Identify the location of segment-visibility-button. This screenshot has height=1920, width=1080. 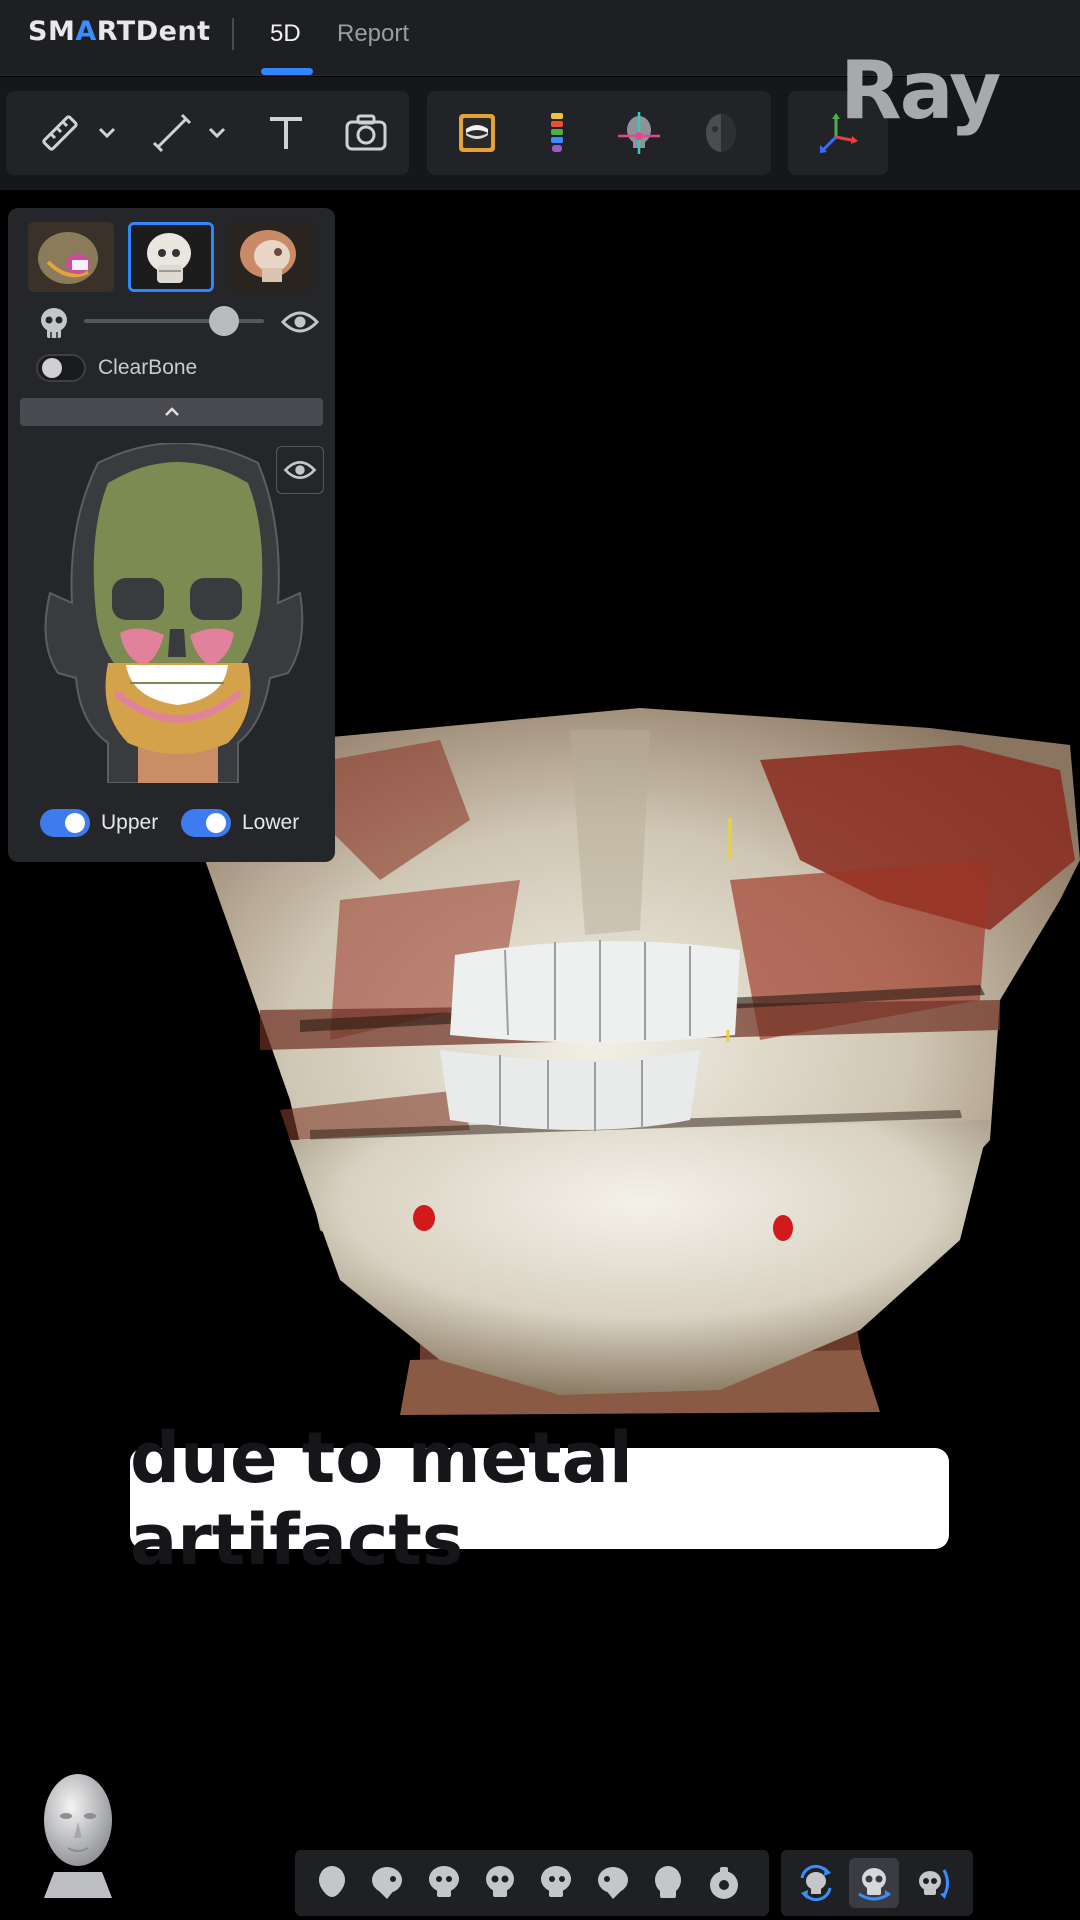
(300, 470).